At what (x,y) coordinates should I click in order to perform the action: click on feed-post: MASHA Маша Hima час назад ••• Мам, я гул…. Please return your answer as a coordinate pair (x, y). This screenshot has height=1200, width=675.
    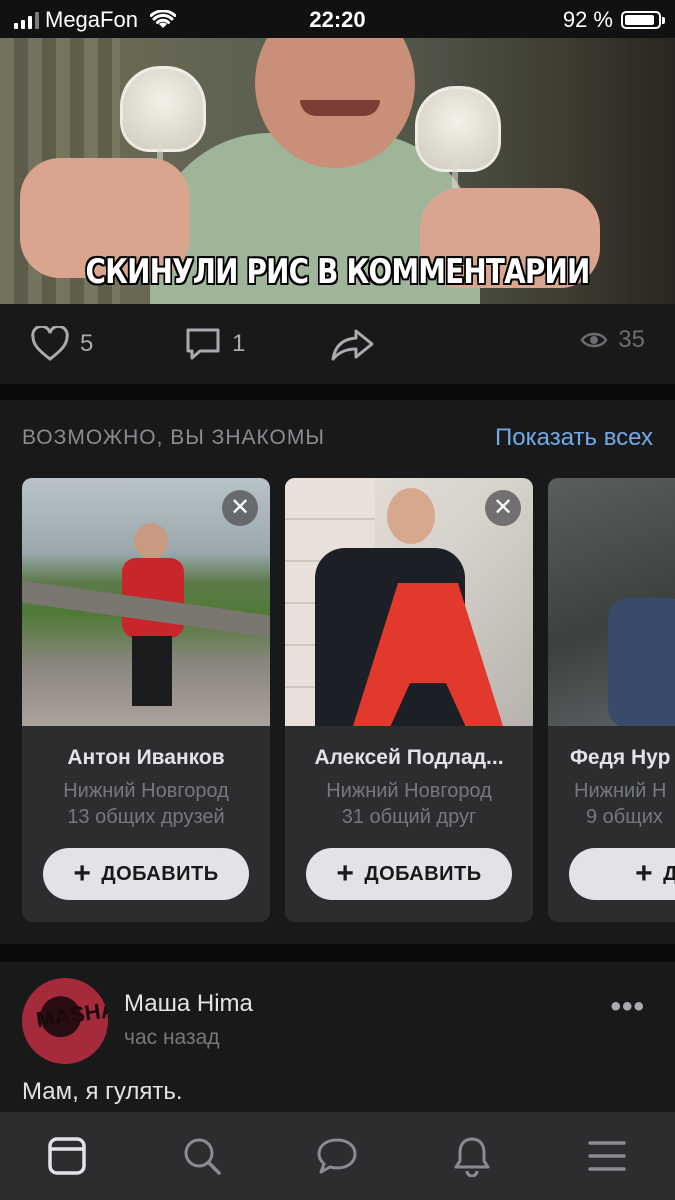
    Looking at the image, I should click on (337, 1037).